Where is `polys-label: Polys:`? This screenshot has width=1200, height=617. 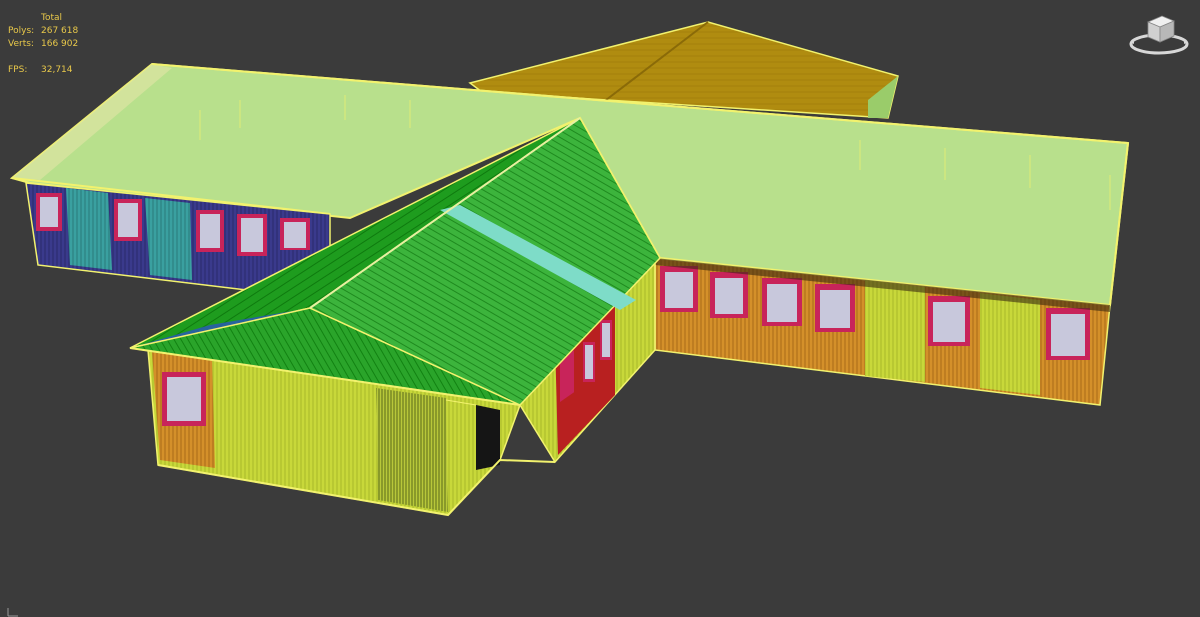
polys-label: Polys: is located at coordinates (21, 31).